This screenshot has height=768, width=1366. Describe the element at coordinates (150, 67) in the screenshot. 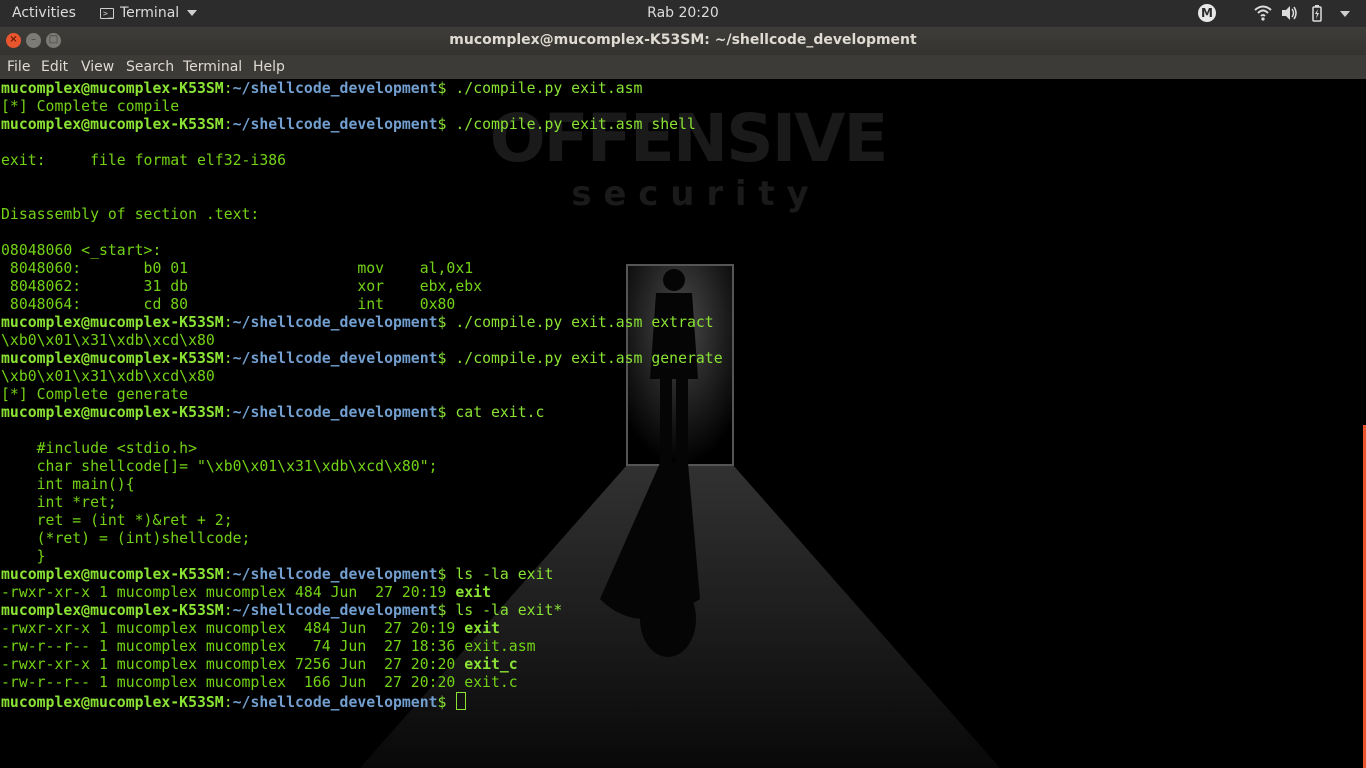

I see `menu-search: Search` at that location.